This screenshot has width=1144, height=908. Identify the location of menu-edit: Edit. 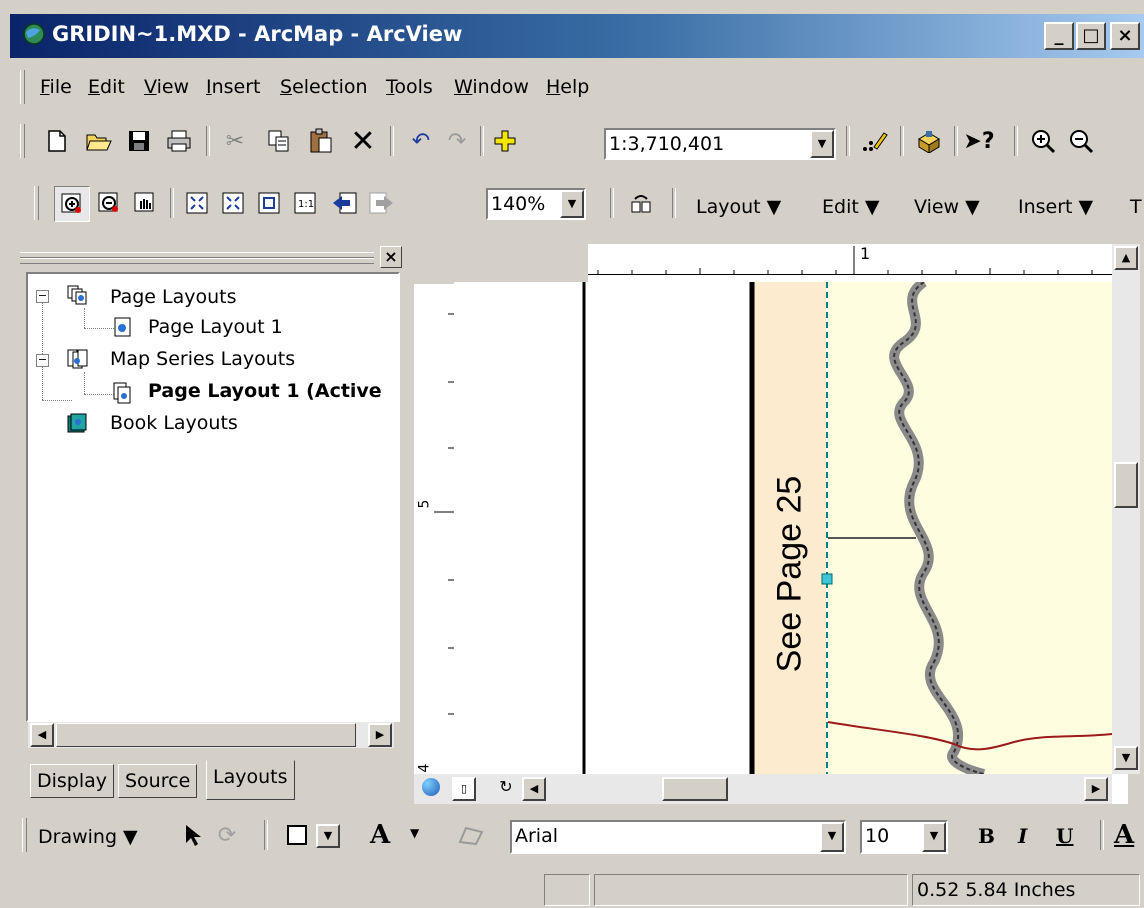
(106, 87).